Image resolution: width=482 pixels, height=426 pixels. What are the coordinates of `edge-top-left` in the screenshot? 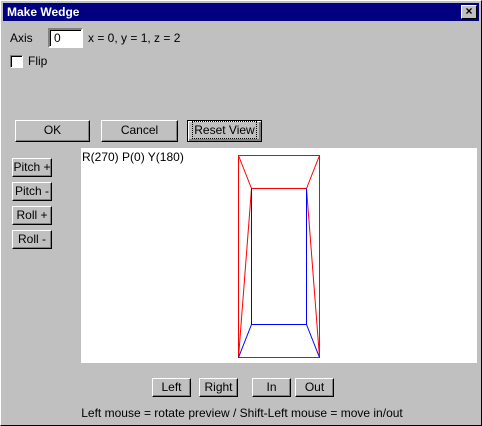 It's located at (245, 172).